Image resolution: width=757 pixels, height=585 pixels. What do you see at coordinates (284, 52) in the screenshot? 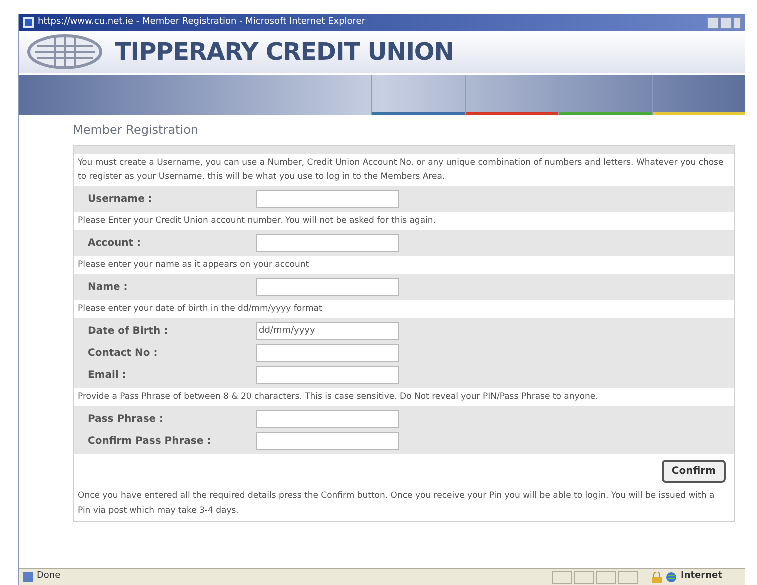
I see `brand-name: TIPPERARY CREDIT UNION` at bounding box center [284, 52].